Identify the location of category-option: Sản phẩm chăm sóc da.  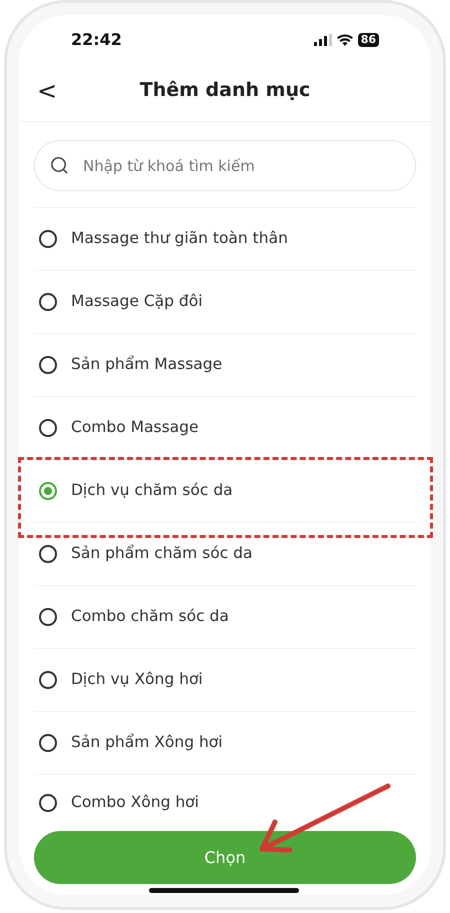
(225, 553).